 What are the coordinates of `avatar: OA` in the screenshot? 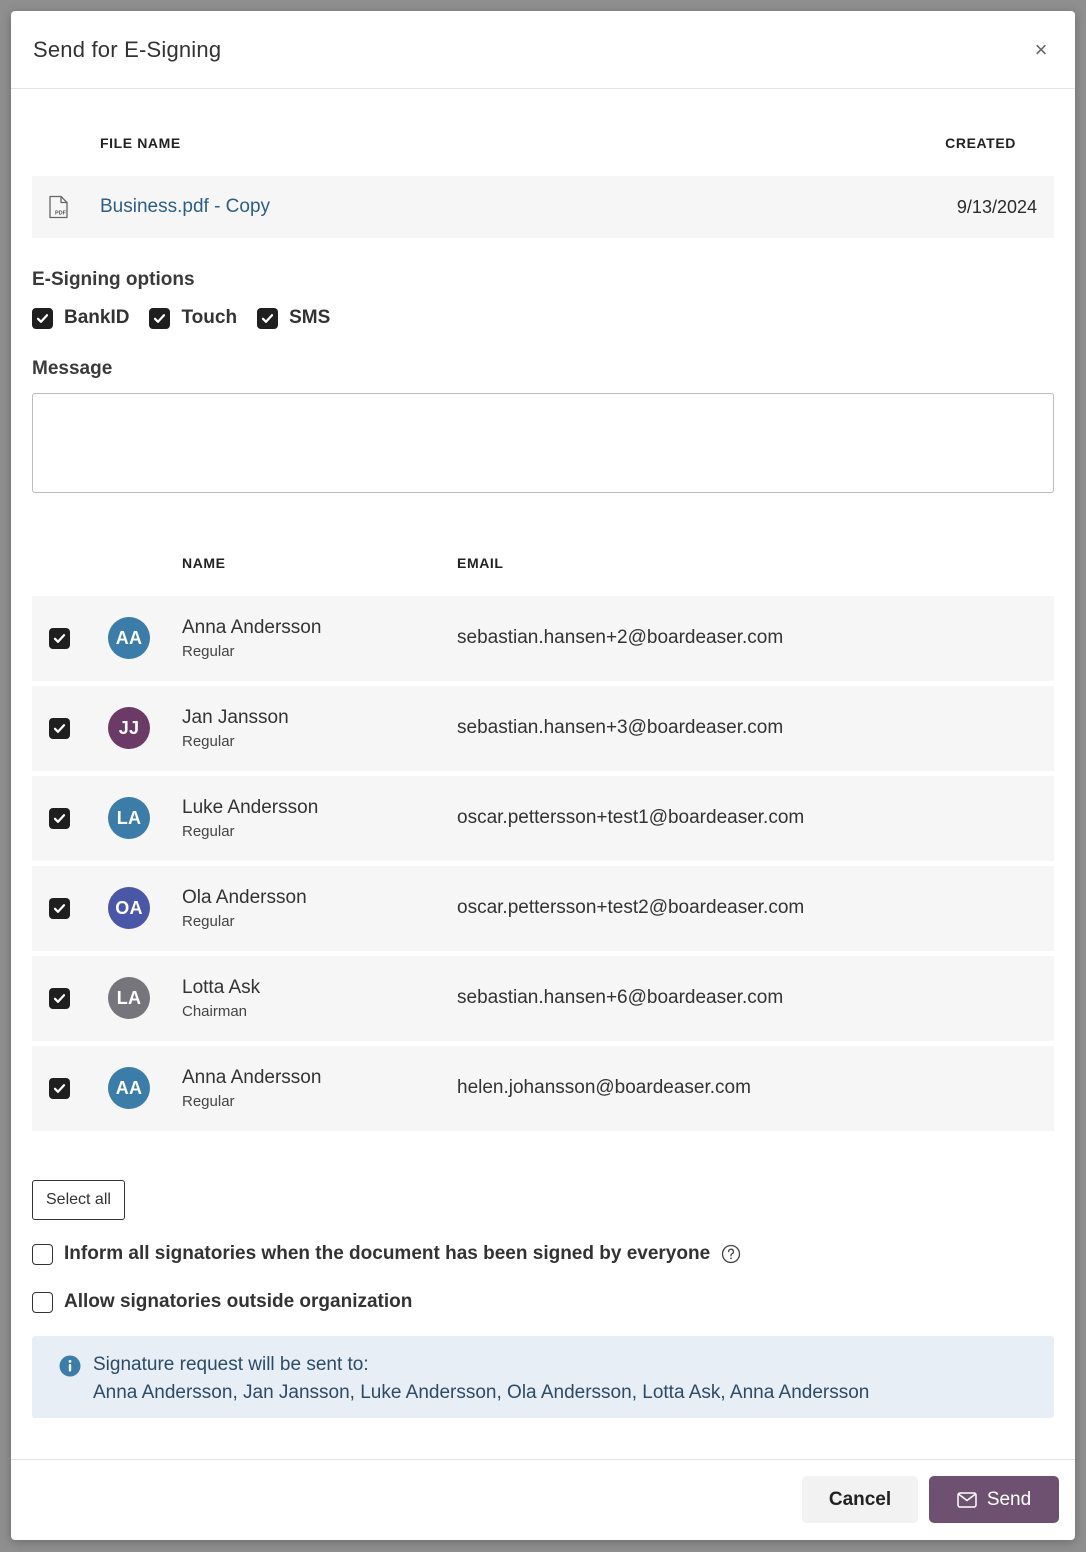 It's located at (129, 908).